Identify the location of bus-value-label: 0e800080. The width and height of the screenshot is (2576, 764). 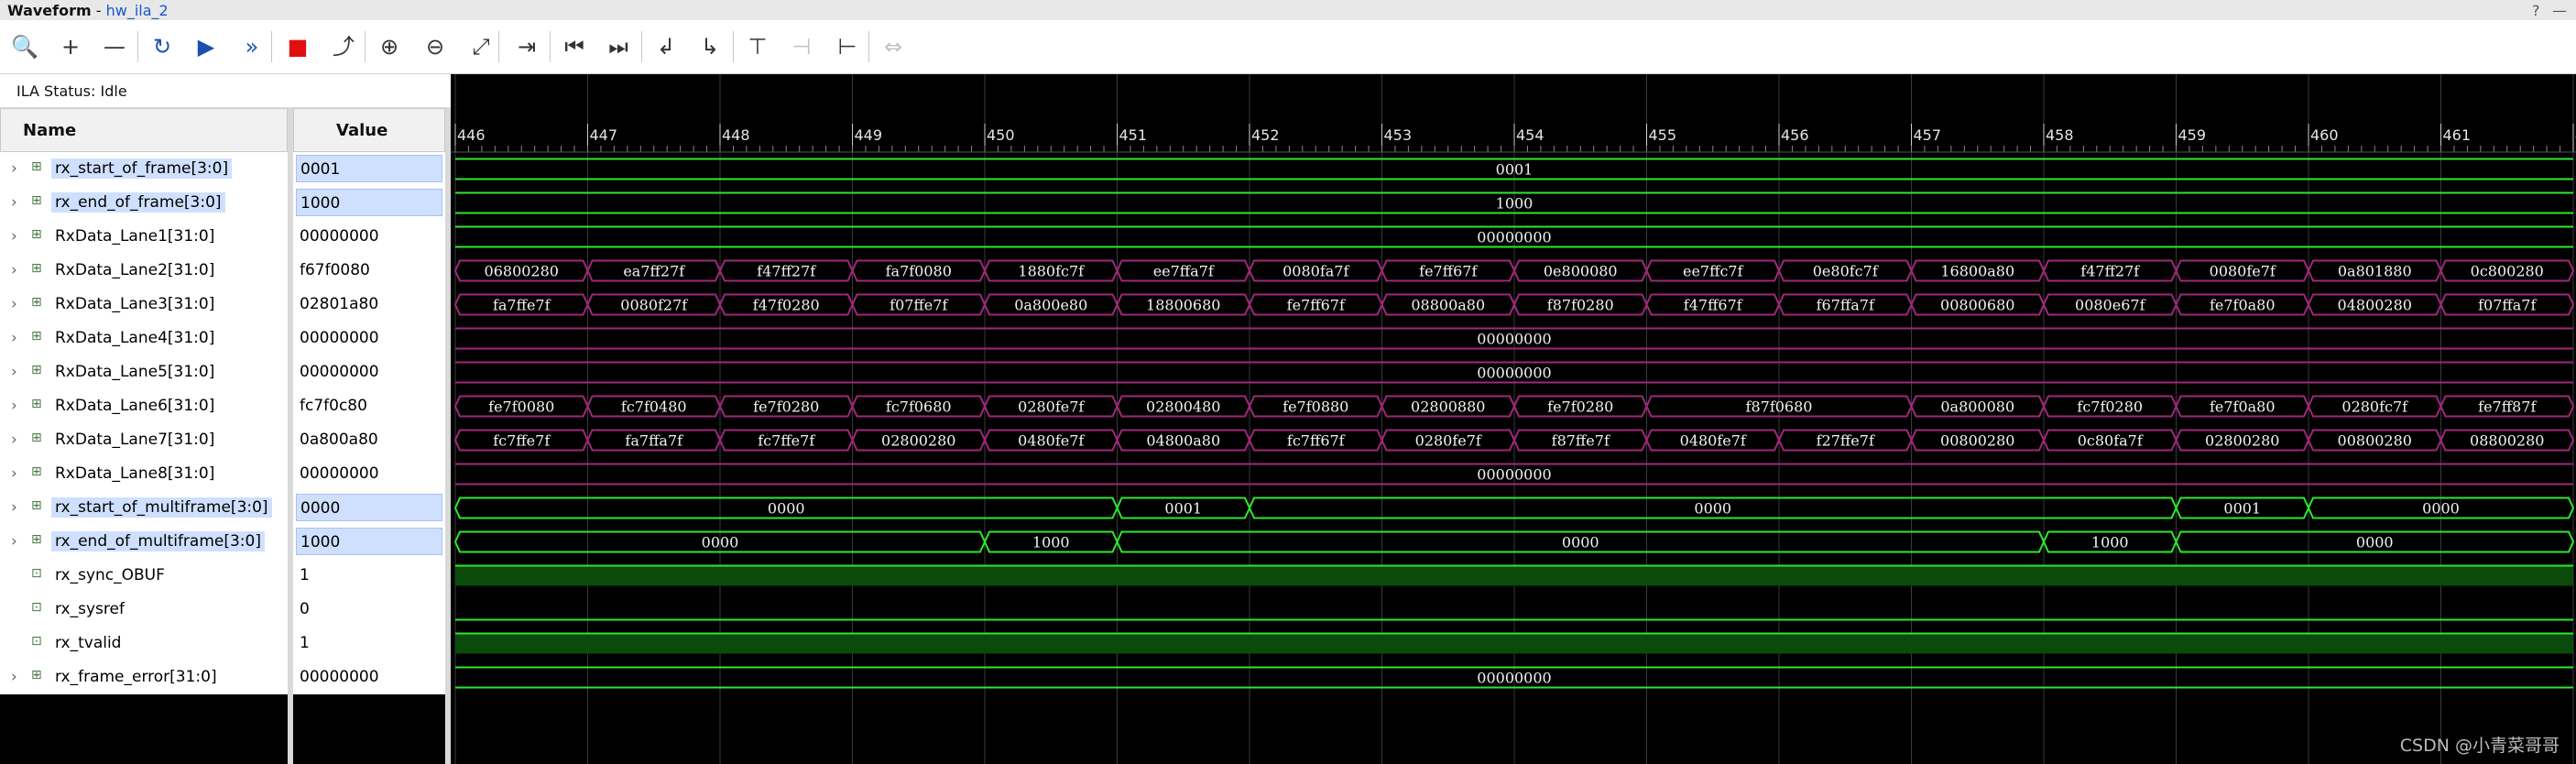
(1581, 271).